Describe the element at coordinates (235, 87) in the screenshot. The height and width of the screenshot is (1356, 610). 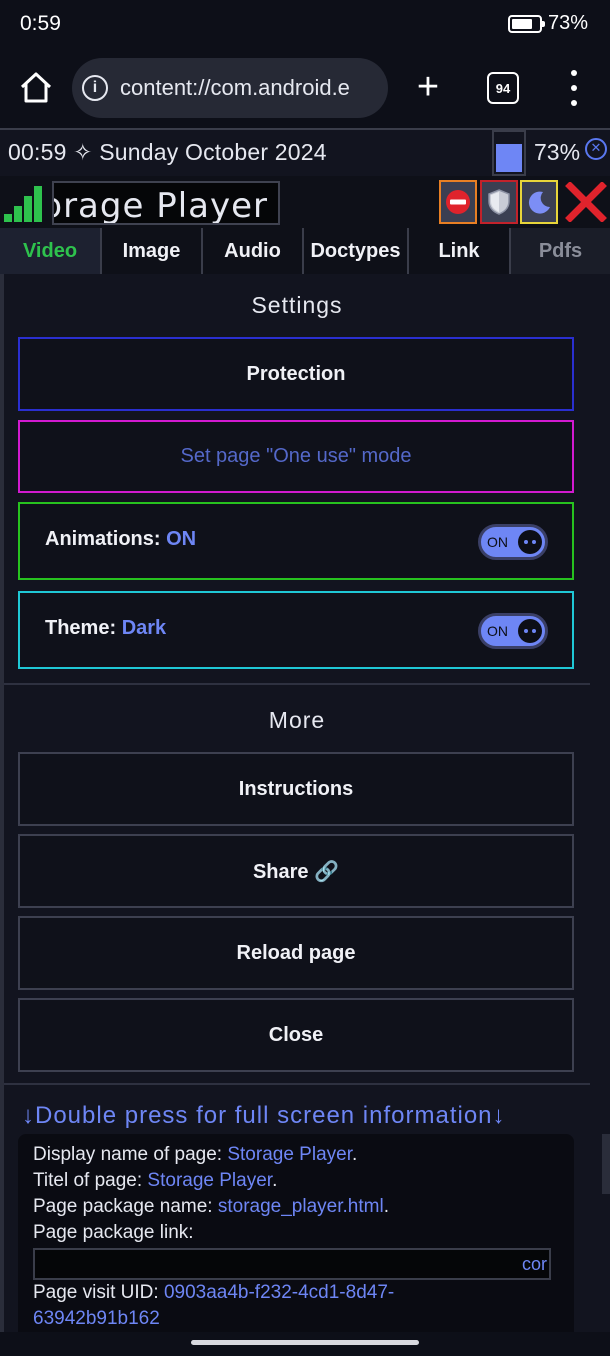
I see `url-text: content://com.android.e` at that location.